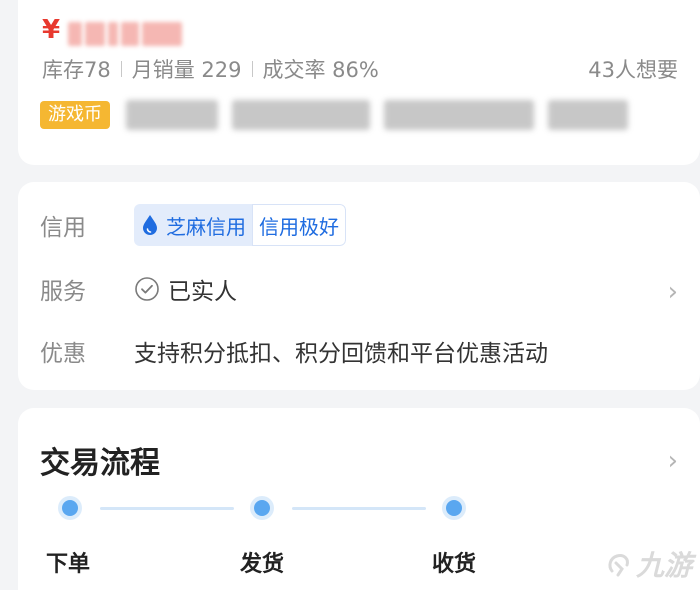 This screenshot has height=590, width=700. Describe the element at coordinates (377, 115) in the screenshot. I see `title-redacted` at that location.